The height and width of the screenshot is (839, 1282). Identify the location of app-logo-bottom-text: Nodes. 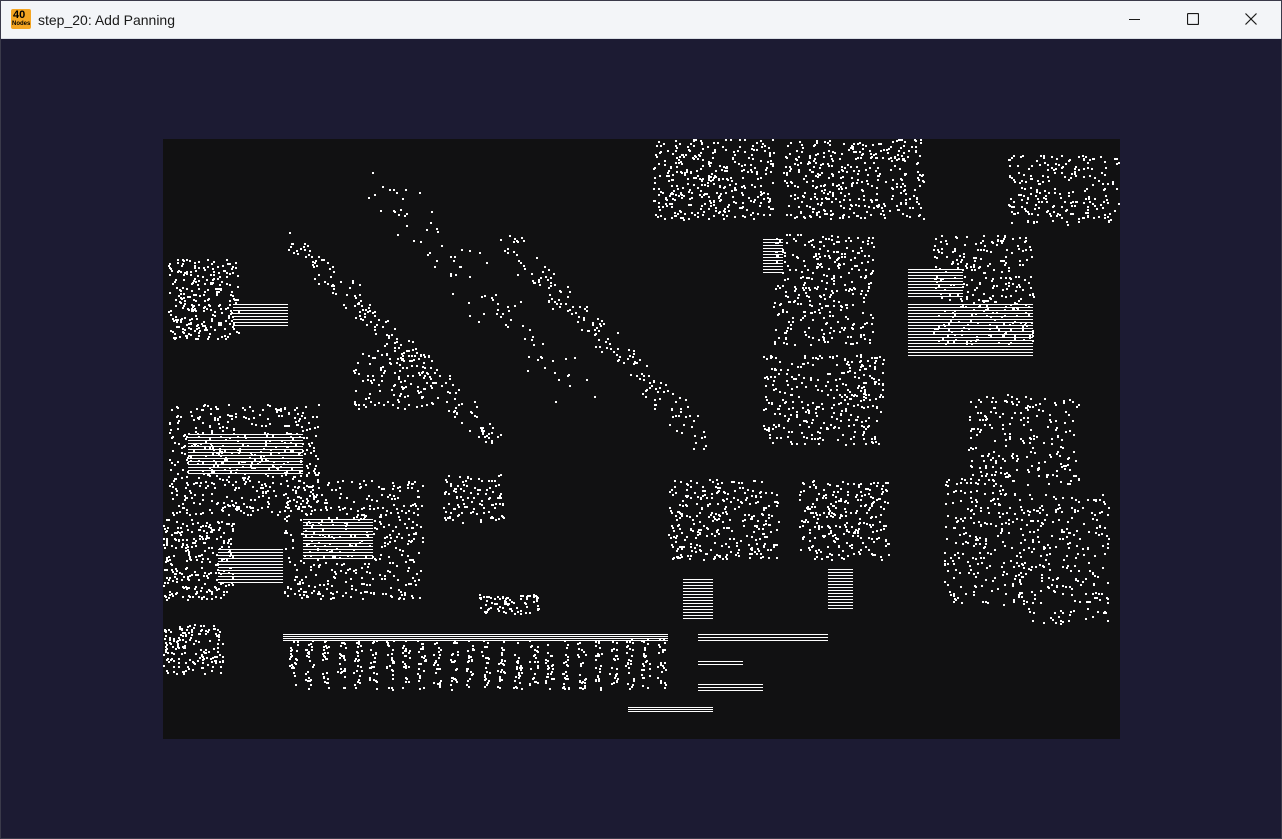
(21, 24).